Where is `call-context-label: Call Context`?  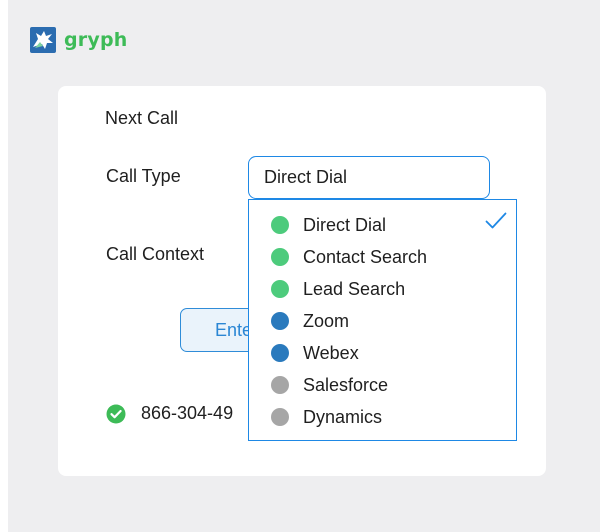
call-context-label: Call Context is located at coordinates (155, 254).